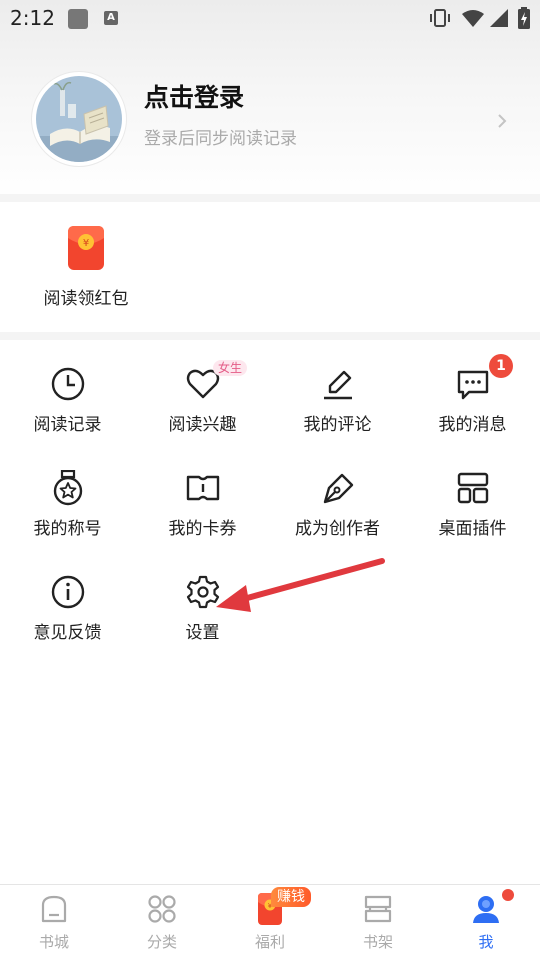 This screenshot has width=540, height=961. What do you see at coordinates (68, 488) in the screenshot?
I see `medal-icon` at bounding box center [68, 488].